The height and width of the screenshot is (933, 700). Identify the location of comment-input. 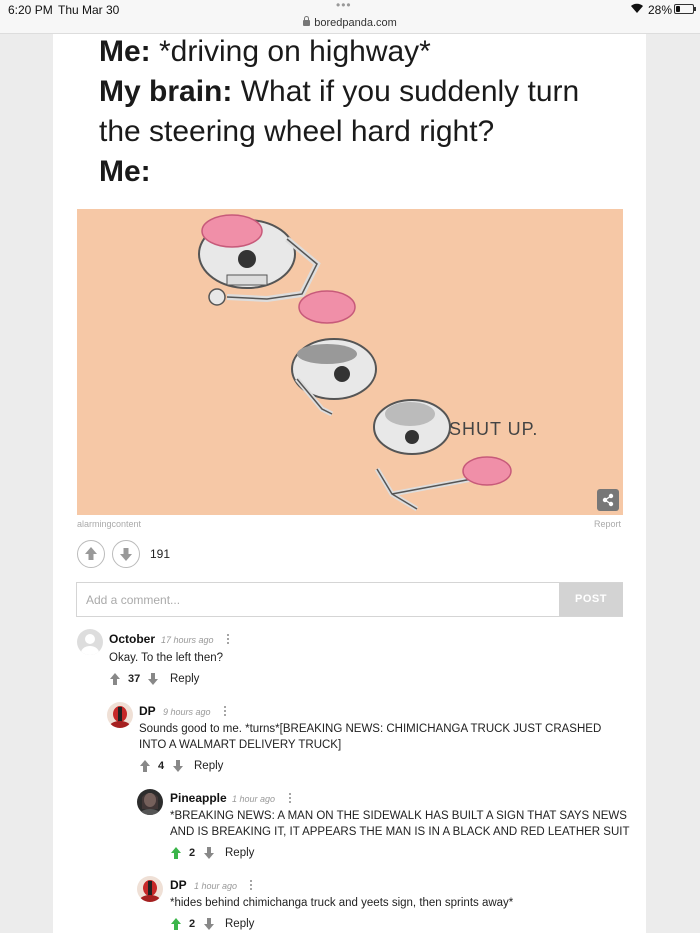
(317, 599).